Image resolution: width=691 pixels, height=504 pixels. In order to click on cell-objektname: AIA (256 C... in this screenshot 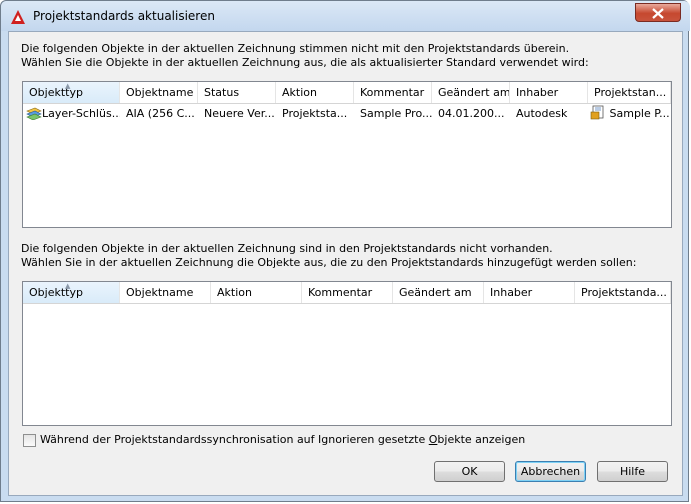, I will do `click(160, 113)`.